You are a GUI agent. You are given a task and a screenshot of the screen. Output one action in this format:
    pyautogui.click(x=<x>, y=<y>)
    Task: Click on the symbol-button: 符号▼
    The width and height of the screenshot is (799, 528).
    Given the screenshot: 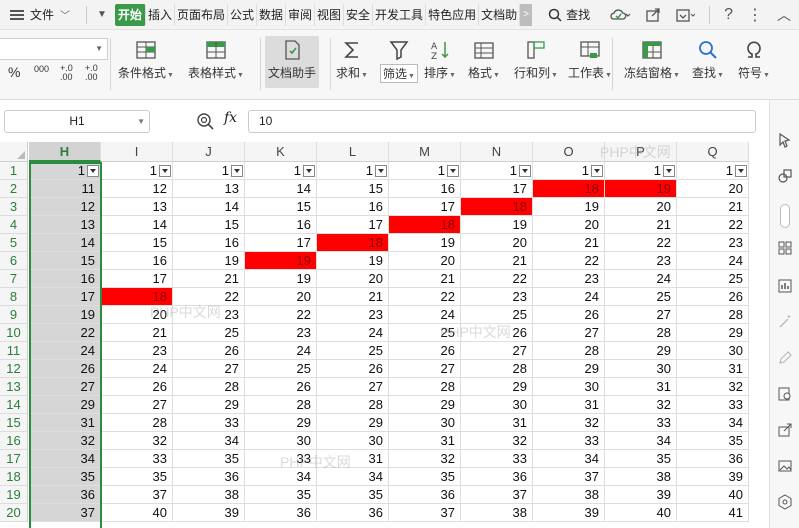 What is the action you would take?
    pyautogui.click(x=754, y=58)
    